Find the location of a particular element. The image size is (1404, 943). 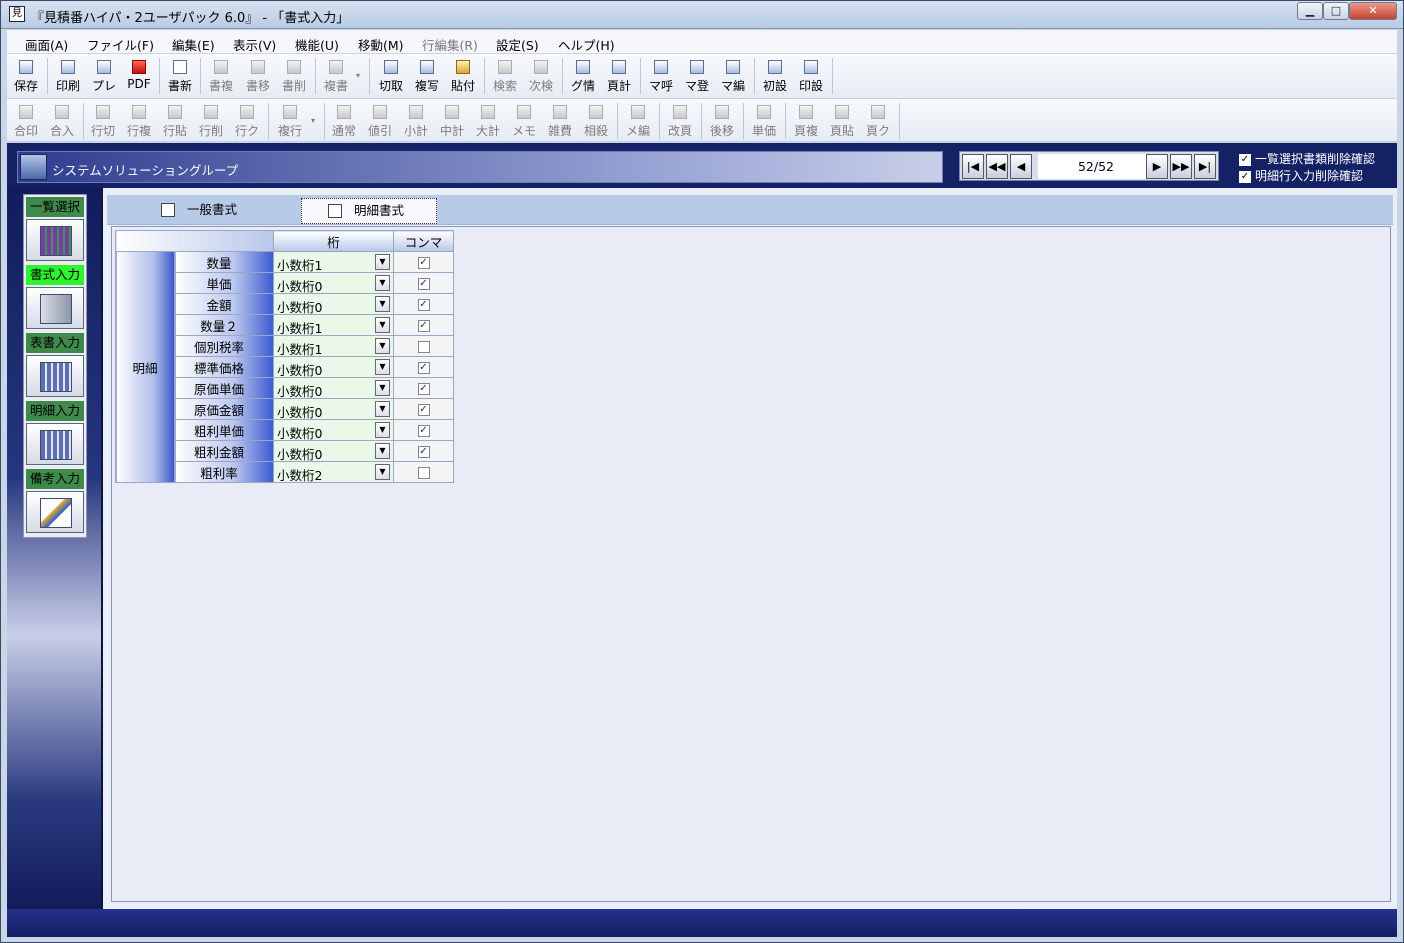

tb-search-button: 検索 is located at coordinates (505, 76).